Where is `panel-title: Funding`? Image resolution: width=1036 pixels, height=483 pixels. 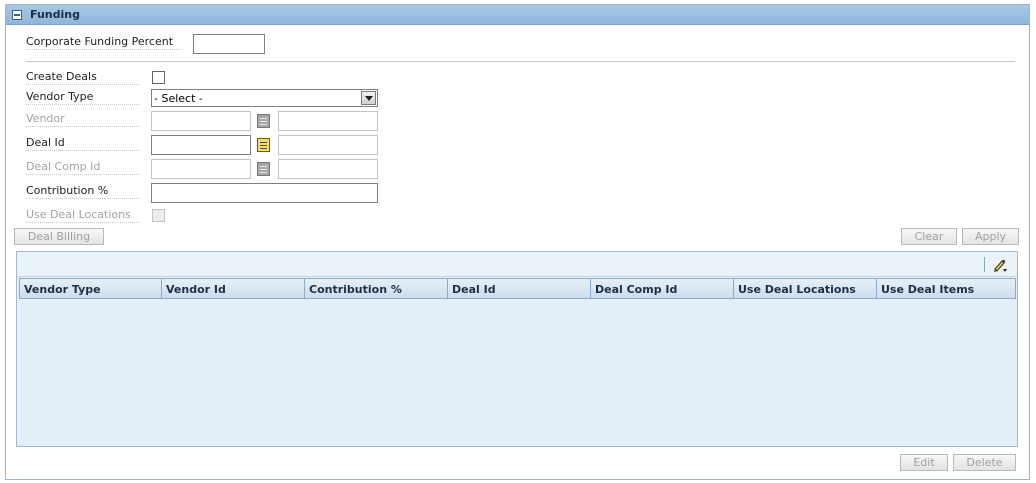
panel-title: Funding is located at coordinates (55, 14).